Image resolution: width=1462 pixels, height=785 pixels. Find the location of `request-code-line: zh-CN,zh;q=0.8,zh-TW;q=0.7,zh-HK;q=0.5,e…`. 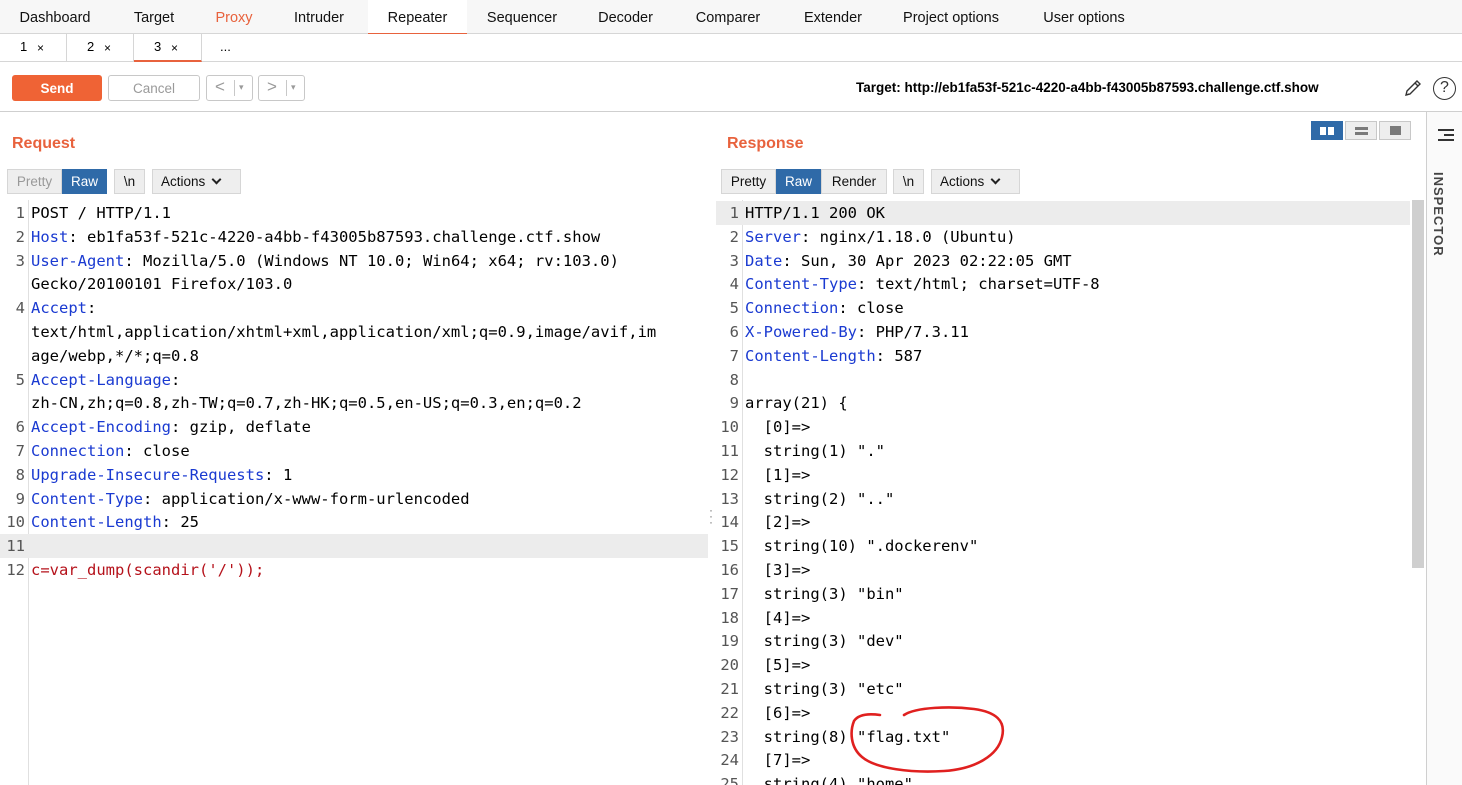

request-code-line: zh-CN,zh;q=0.8,zh-TW;q=0.7,zh-HK;q=0.5,e… is located at coordinates (354, 403).